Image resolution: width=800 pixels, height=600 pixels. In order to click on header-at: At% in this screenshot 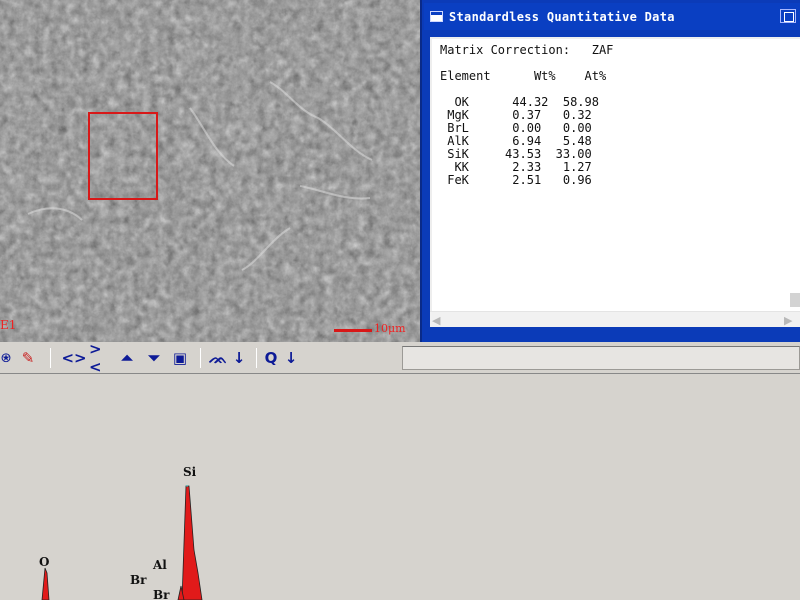, I will do `click(595, 76)`.